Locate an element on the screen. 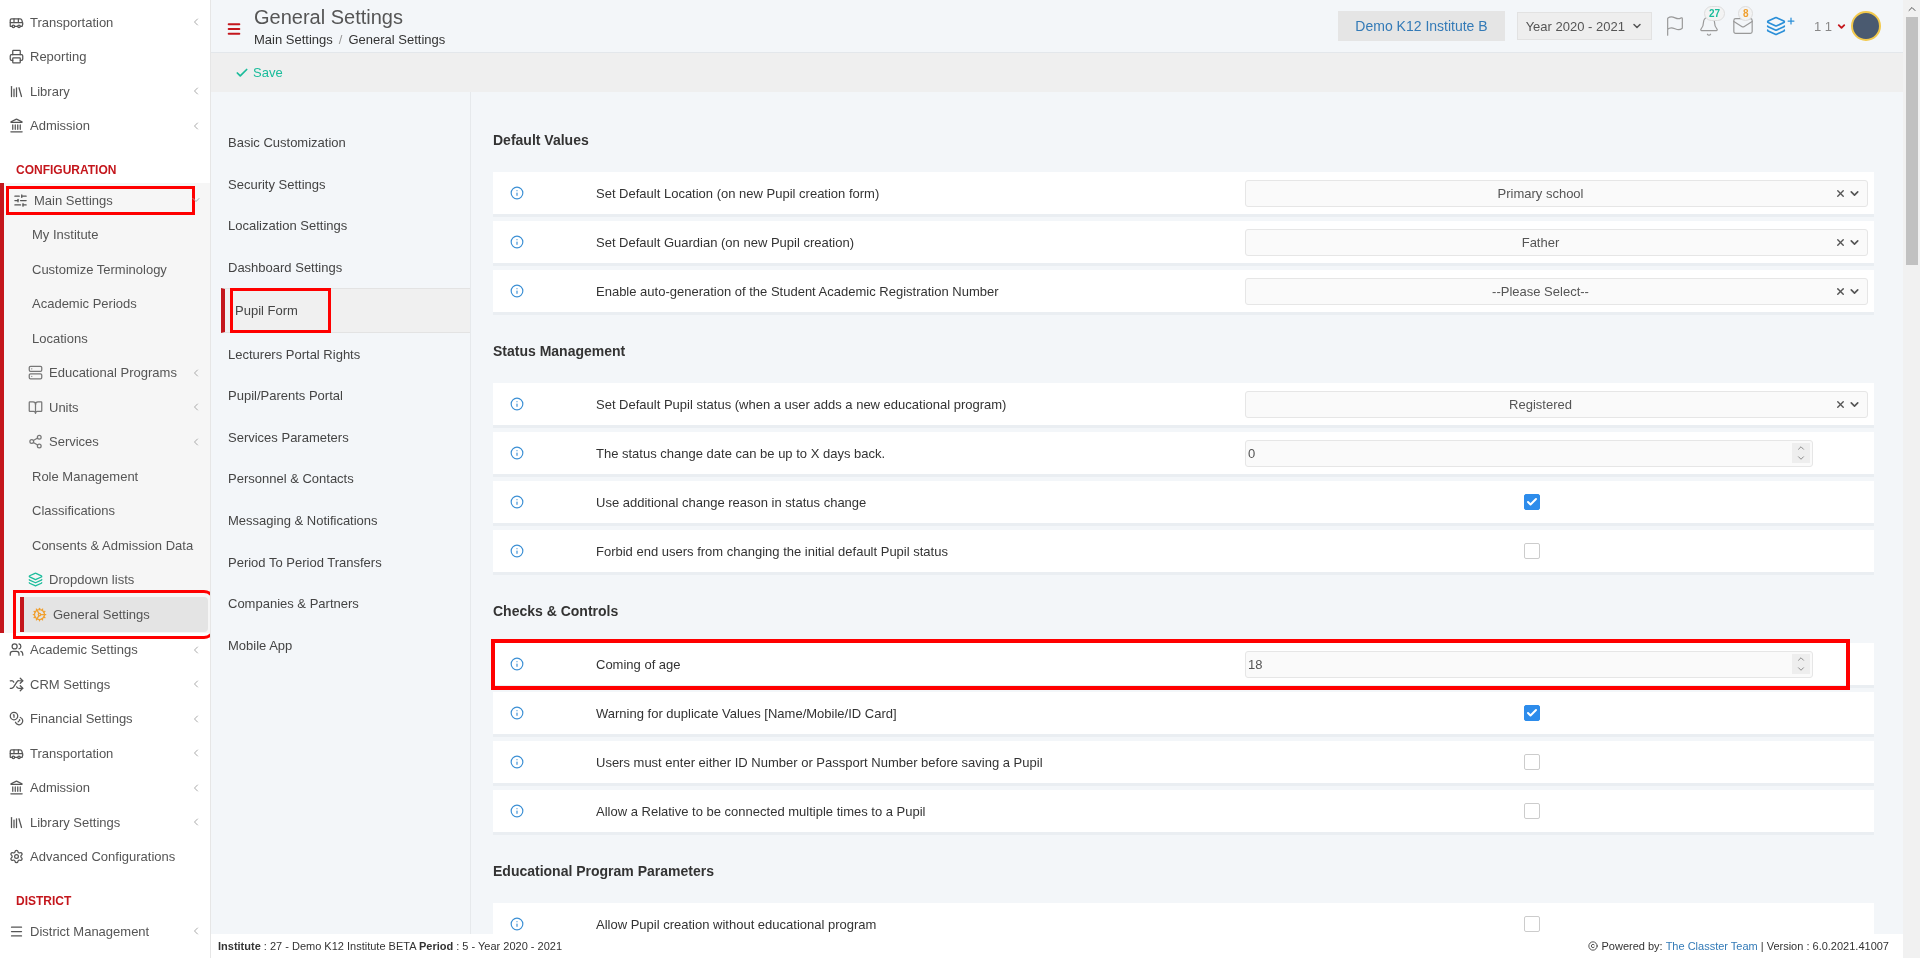 The image size is (1920, 958). menu-button is located at coordinates (234, 29).